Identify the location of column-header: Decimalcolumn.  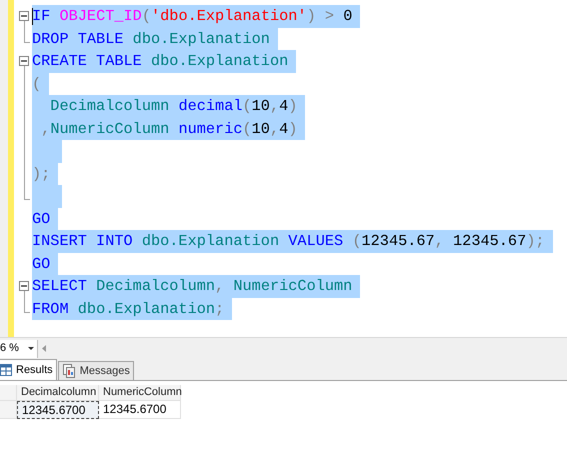
(58, 393).